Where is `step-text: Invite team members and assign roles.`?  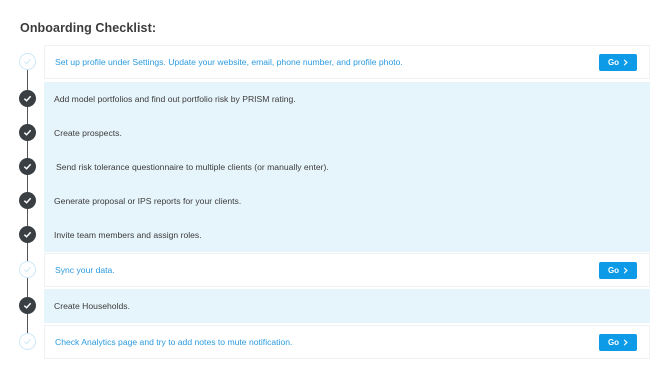
step-text: Invite team members and assign roles. is located at coordinates (128, 235).